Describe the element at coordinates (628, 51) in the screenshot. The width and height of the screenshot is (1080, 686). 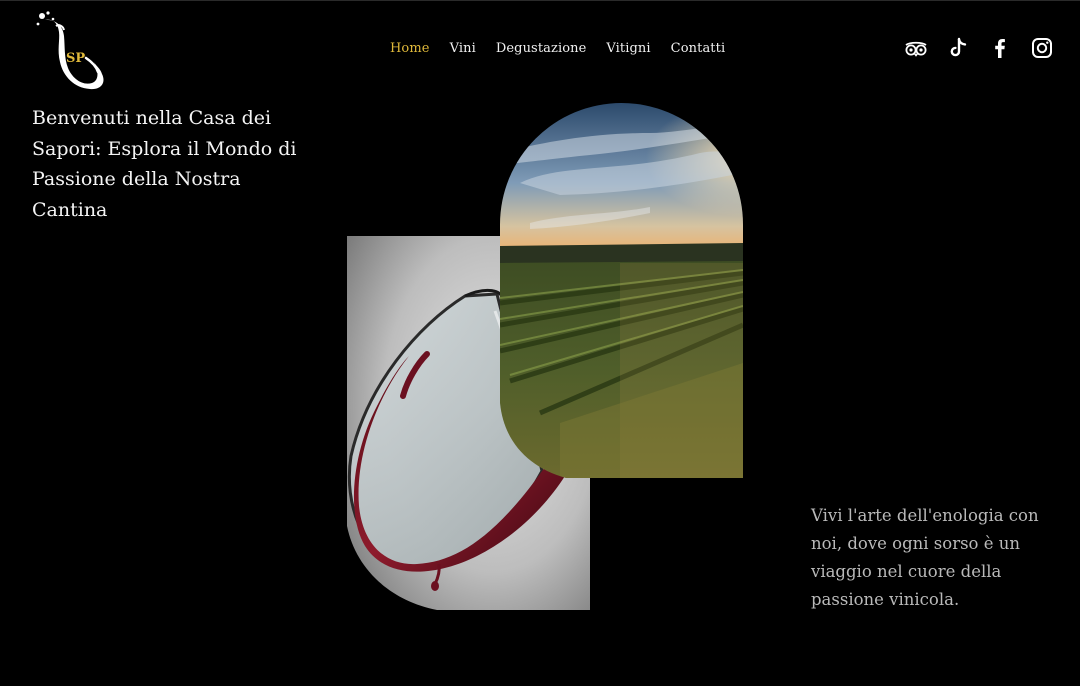
I see `nav-item-vitigni: Vitigni` at that location.